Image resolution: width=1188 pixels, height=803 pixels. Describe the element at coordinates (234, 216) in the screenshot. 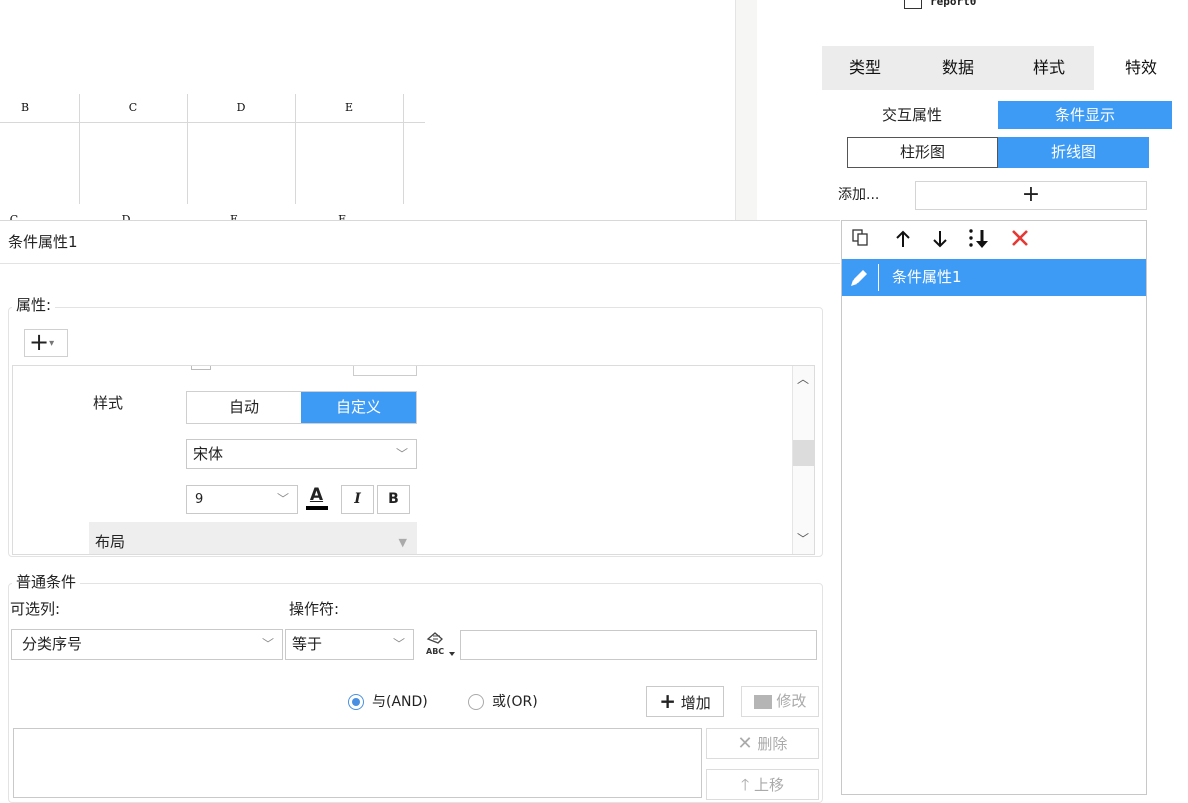

I see `cell-partial: E` at that location.